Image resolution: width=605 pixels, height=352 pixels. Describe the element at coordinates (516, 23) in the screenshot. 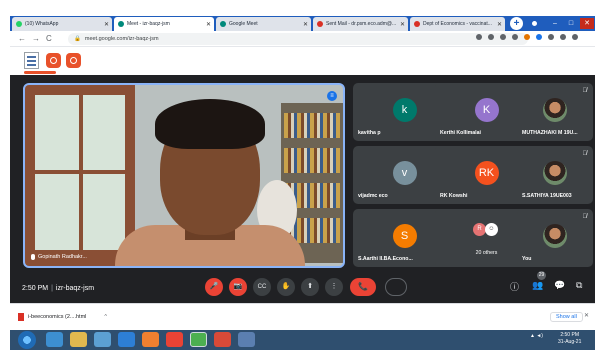

I see `new-tab-button: +` at that location.